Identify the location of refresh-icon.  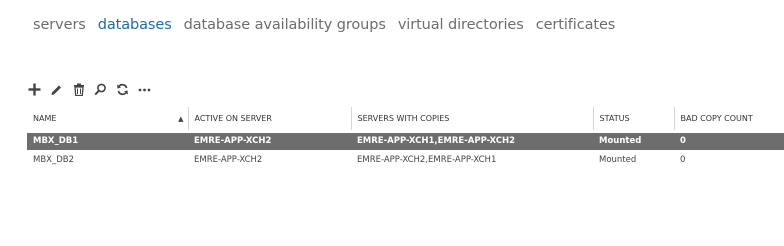
(122, 89).